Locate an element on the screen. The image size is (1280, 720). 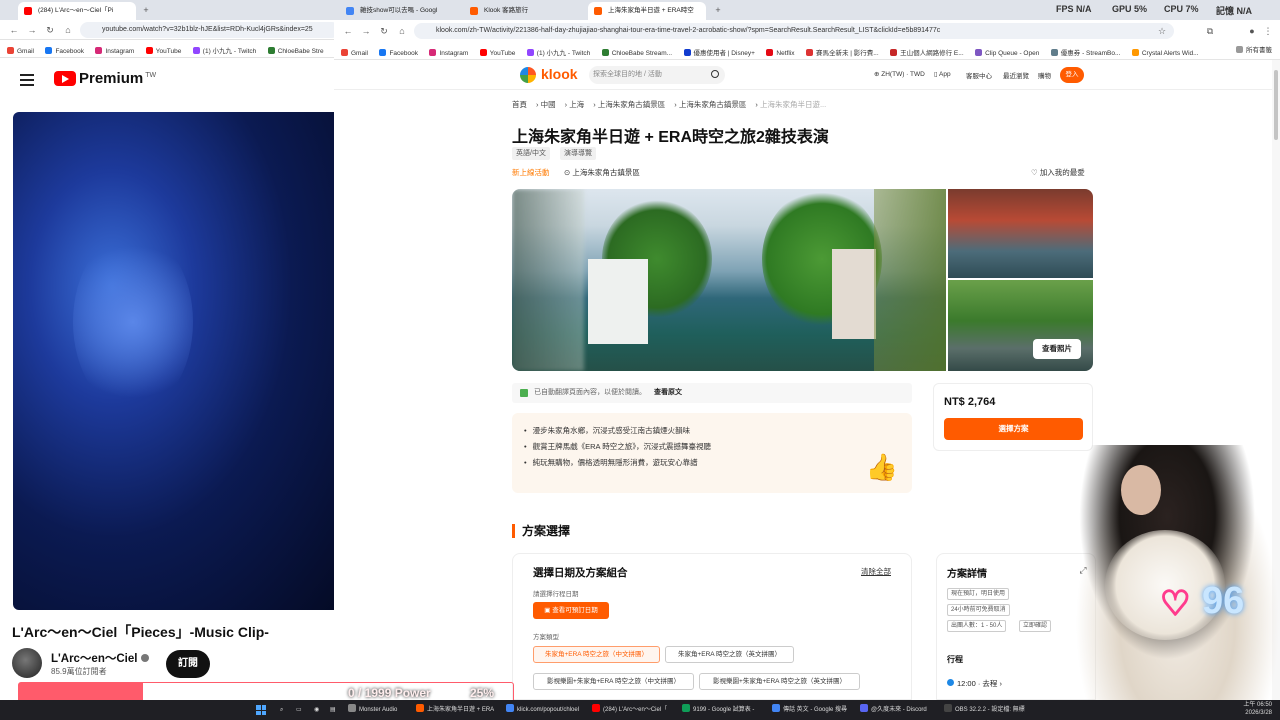
bookmark-star-icon: ☆ is located at coordinates (1162, 31).